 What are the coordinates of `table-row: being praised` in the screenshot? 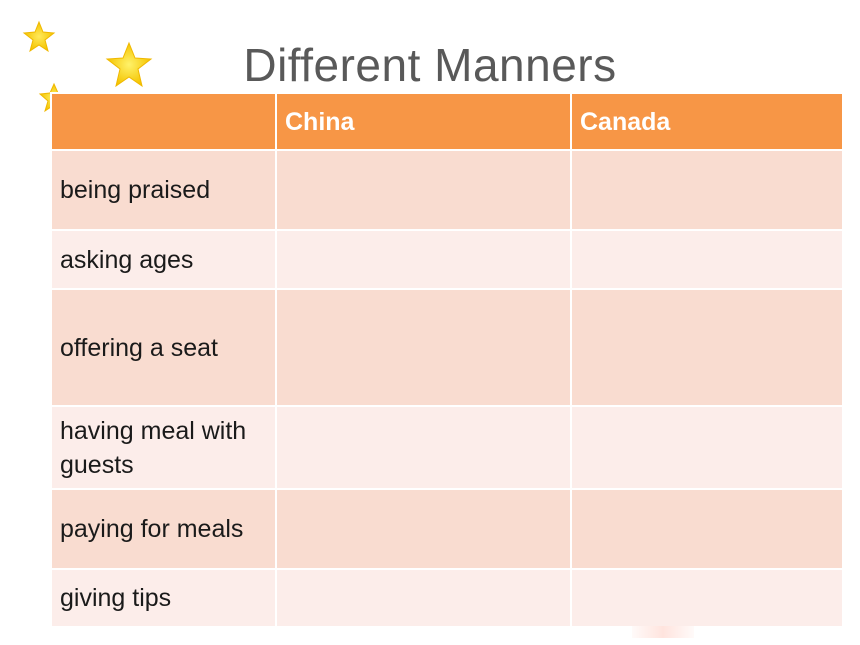 It's located at (447, 190).